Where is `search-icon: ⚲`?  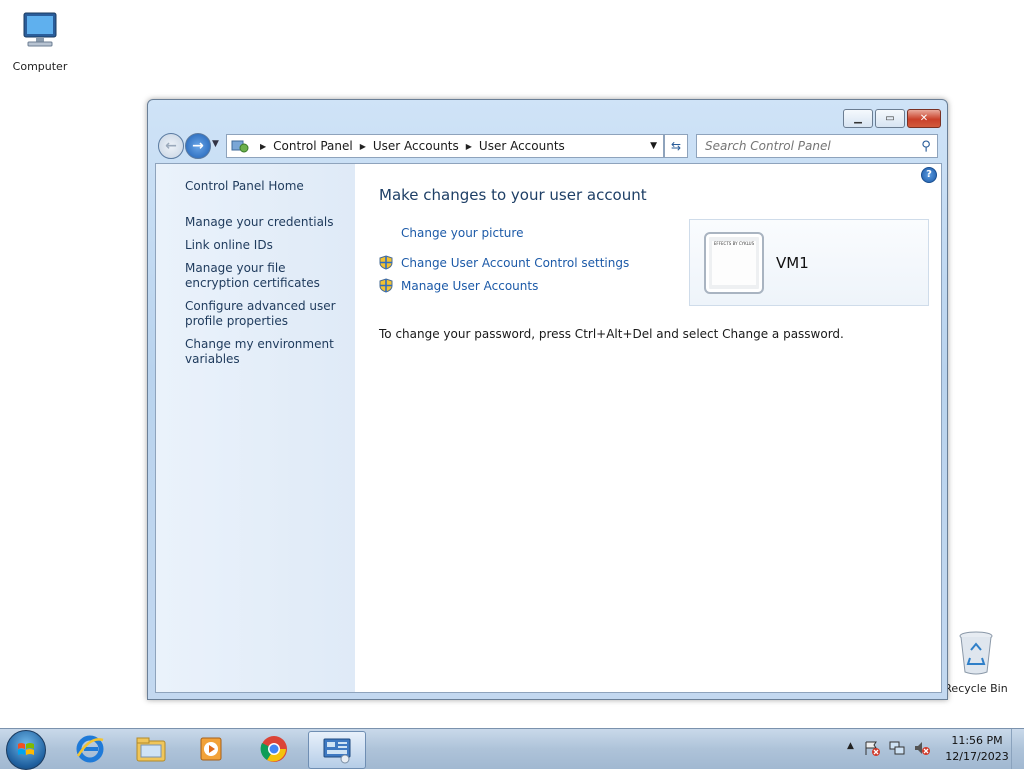
search-icon: ⚲ is located at coordinates (926, 146).